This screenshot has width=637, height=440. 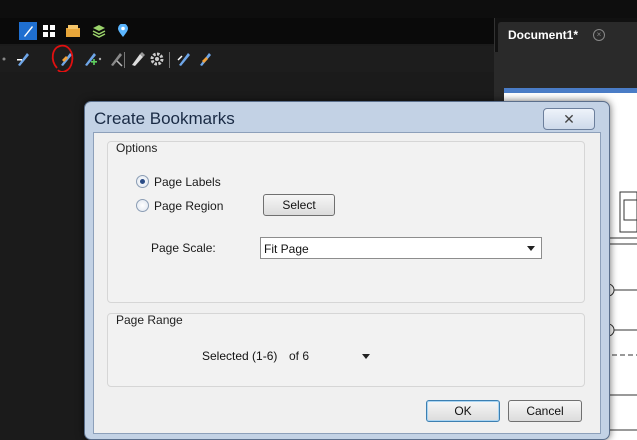 I want to click on radio-selected-dot, so click(x=142, y=181).